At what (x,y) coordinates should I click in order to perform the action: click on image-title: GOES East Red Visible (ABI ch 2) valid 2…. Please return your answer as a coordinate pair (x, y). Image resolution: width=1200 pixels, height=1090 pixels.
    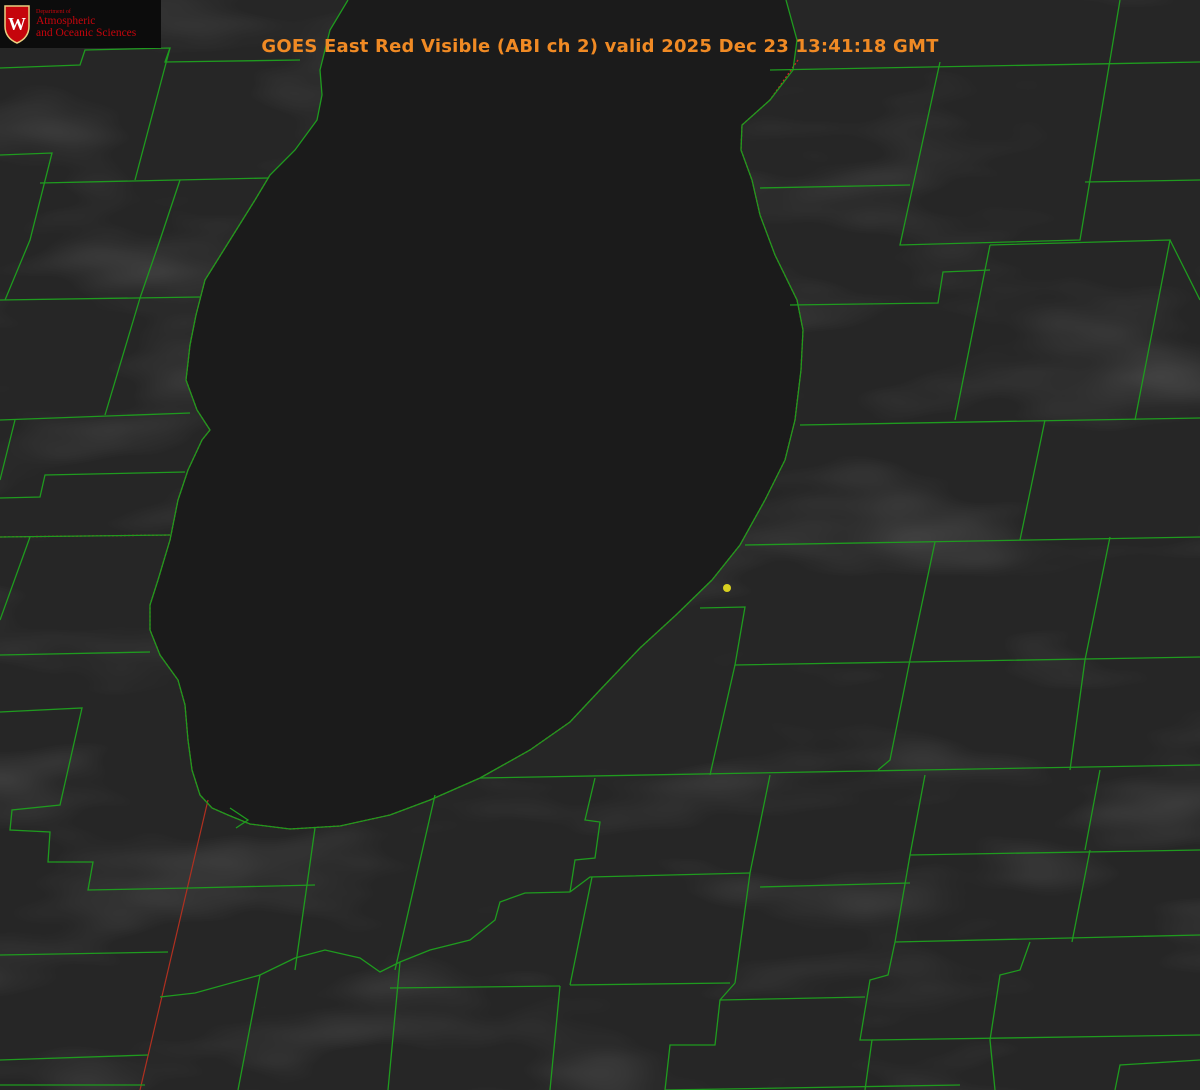
    Looking at the image, I should click on (600, 46).